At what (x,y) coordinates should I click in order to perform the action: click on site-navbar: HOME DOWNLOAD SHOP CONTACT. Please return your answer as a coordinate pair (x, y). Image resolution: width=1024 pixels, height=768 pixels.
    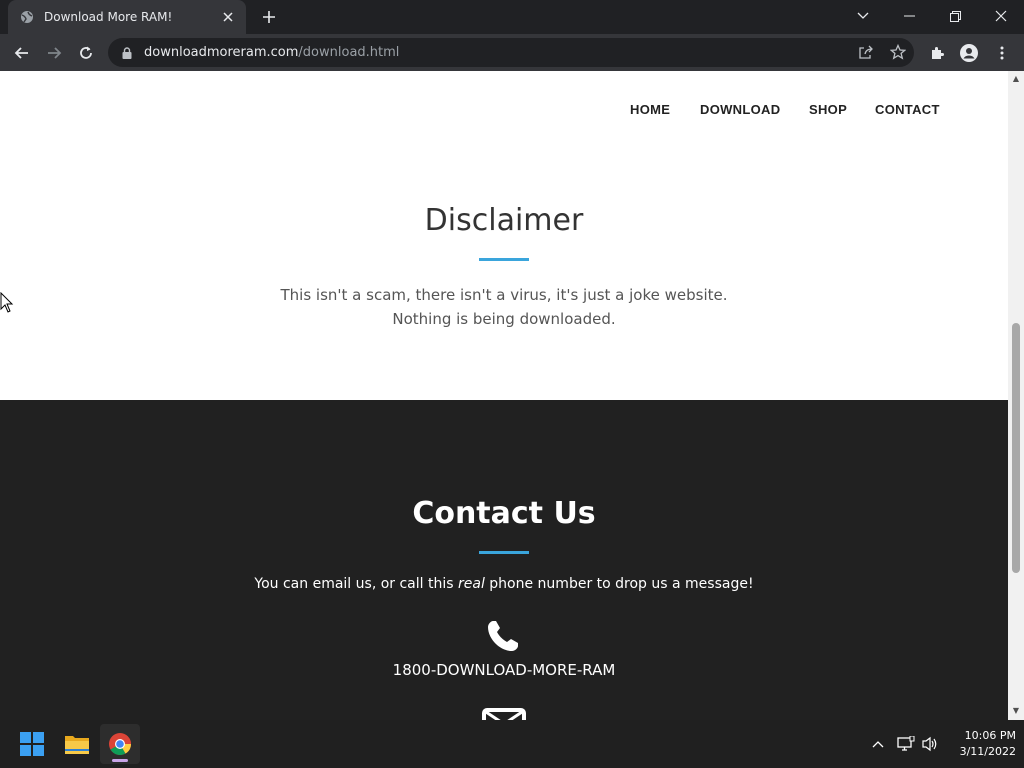
    Looking at the image, I should click on (504, 112).